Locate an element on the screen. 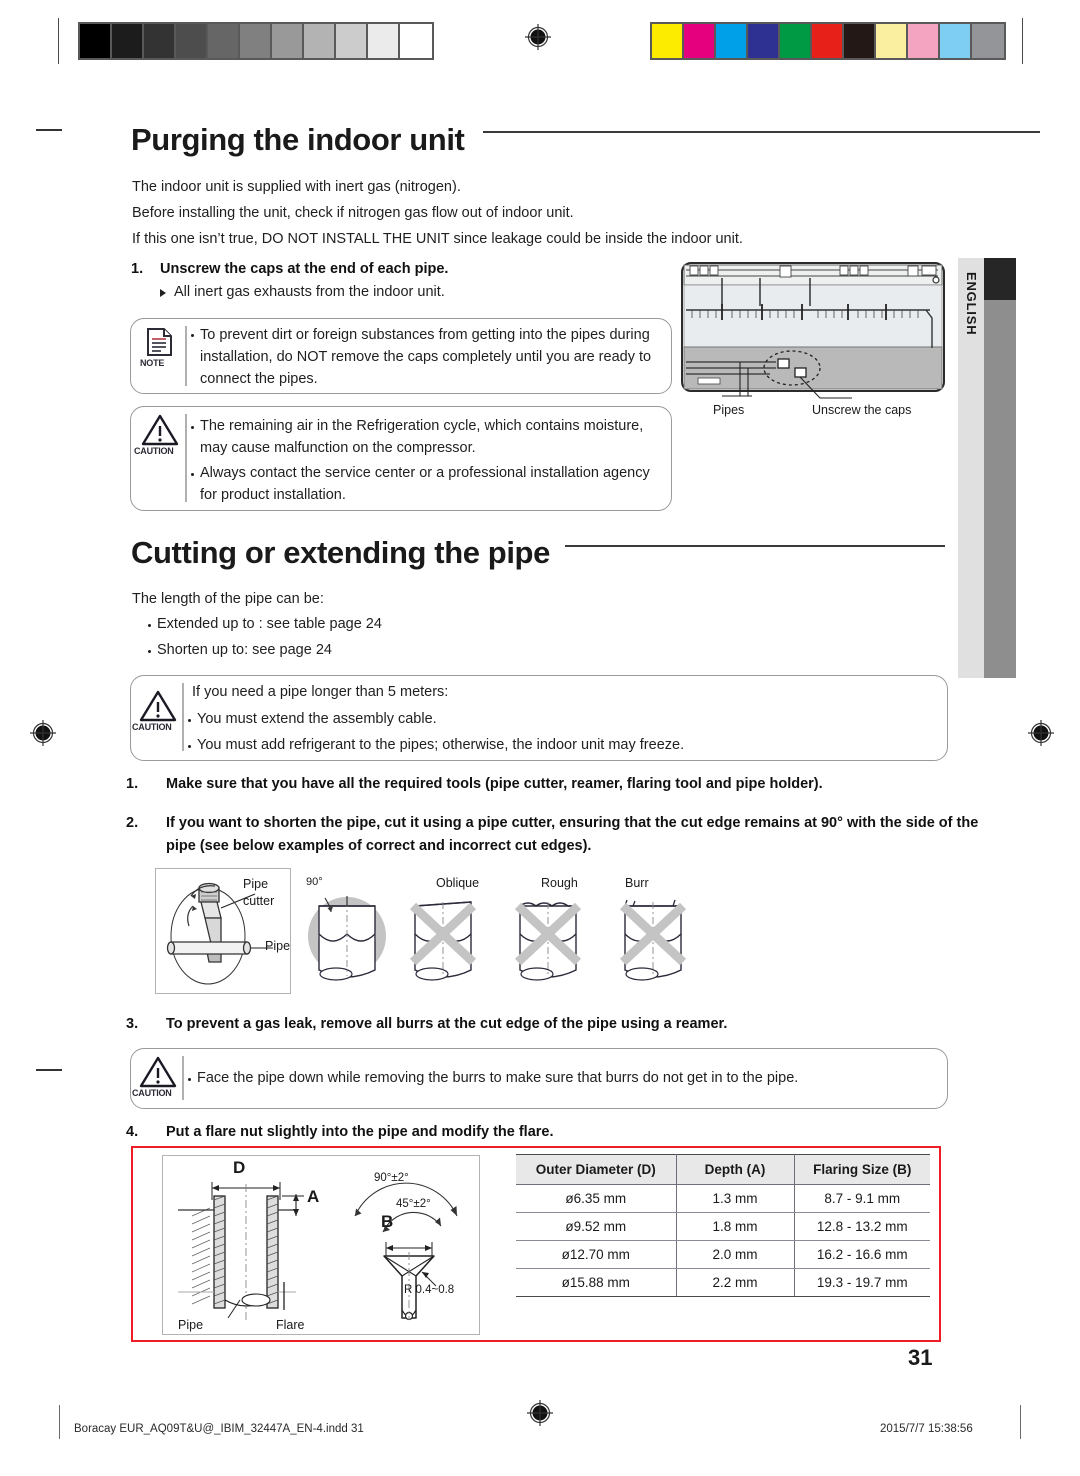 The height and width of the screenshot is (1476, 1080). step1-number: 1. is located at coordinates (137, 269).